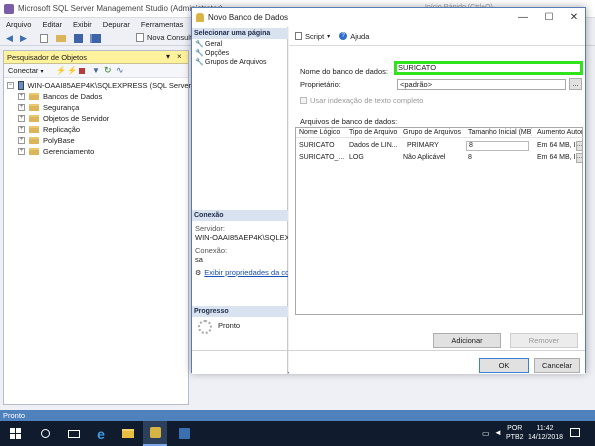  Describe the element at coordinates (162, 24) in the screenshot. I see `menu-ferramentas: Ferramentas` at that location.